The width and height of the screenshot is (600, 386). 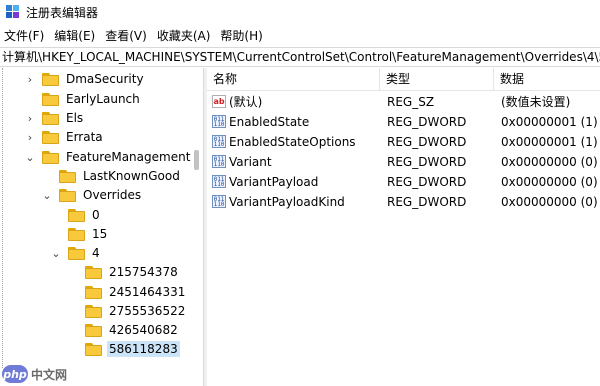 What do you see at coordinates (127, 311) in the screenshot?
I see `tree-item: 2755536522` at bounding box center [127, 311].